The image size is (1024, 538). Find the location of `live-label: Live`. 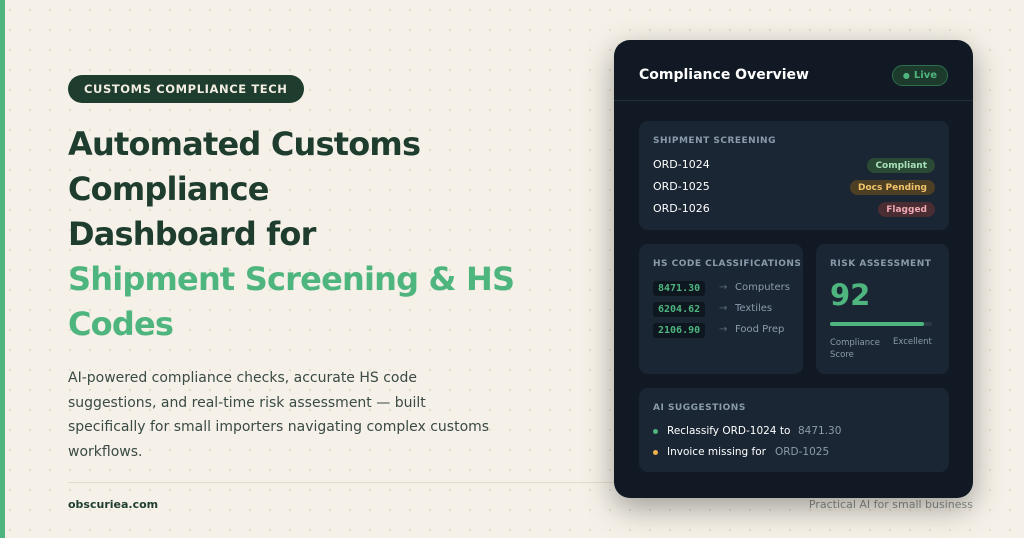

live-label: Live is located at coordinates (925, 75).